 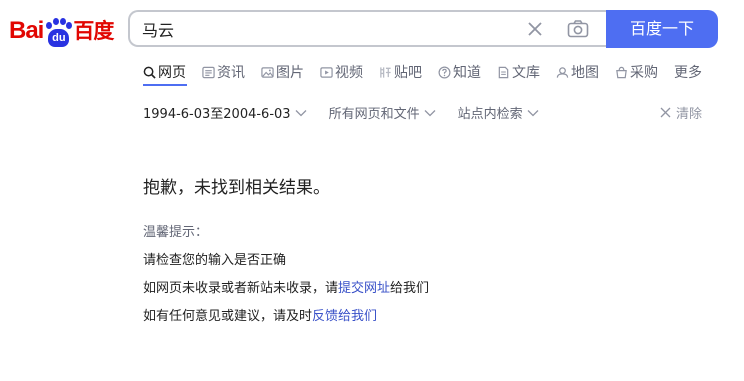 What do you see at coordinates (326, 72) in the screenshot?
I see `video-icon` at bounding box center [326, 72].